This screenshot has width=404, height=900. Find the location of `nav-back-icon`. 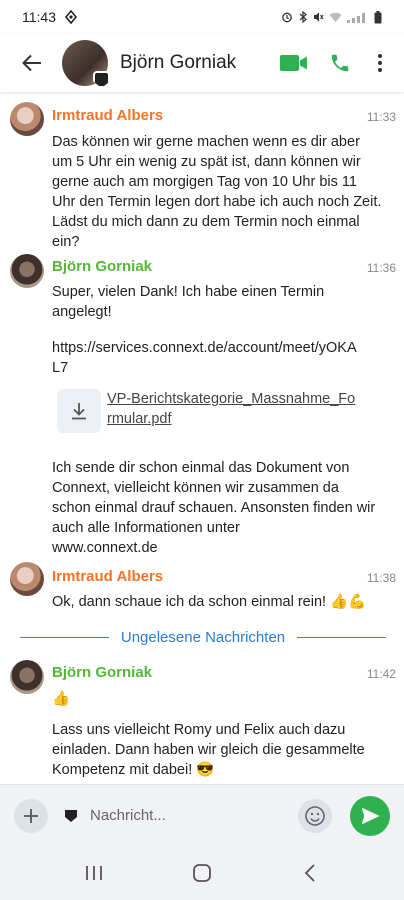

nav-back-icon is located at coordinates (309, 873).